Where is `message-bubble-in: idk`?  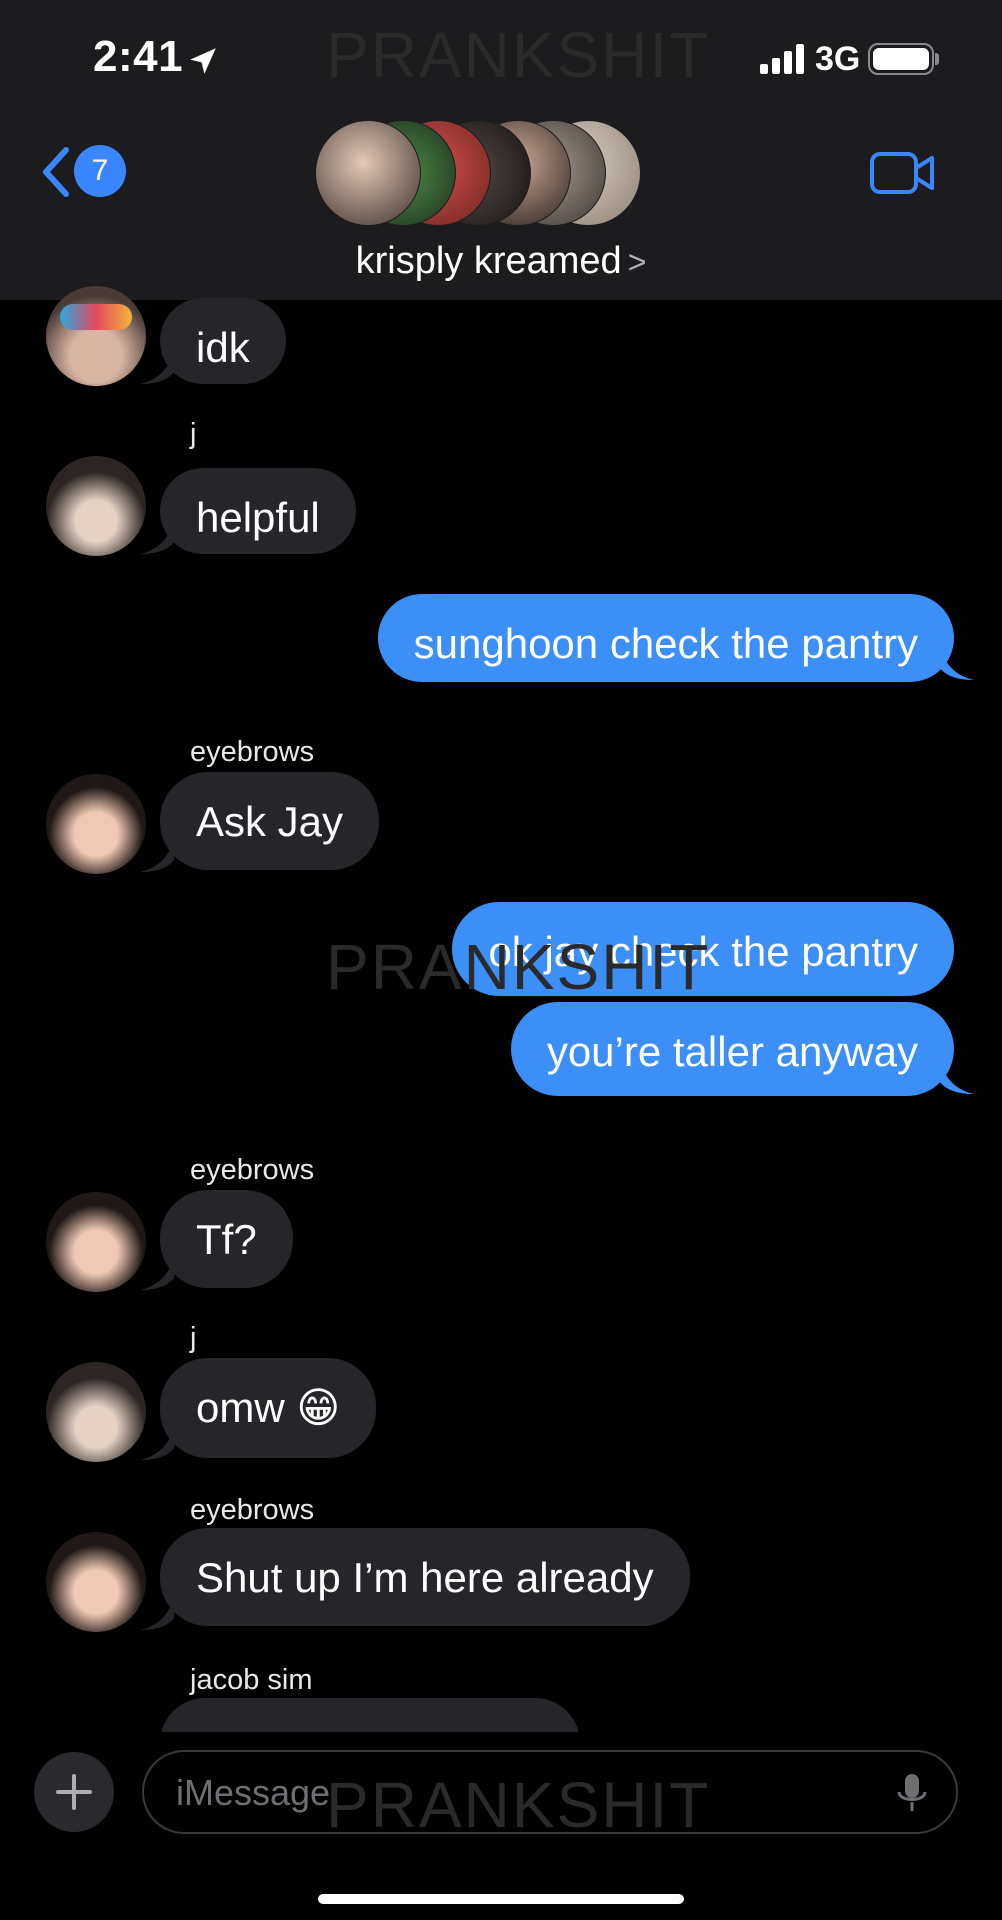
message-bubble-in: idk is located at coordinates (223, 341).